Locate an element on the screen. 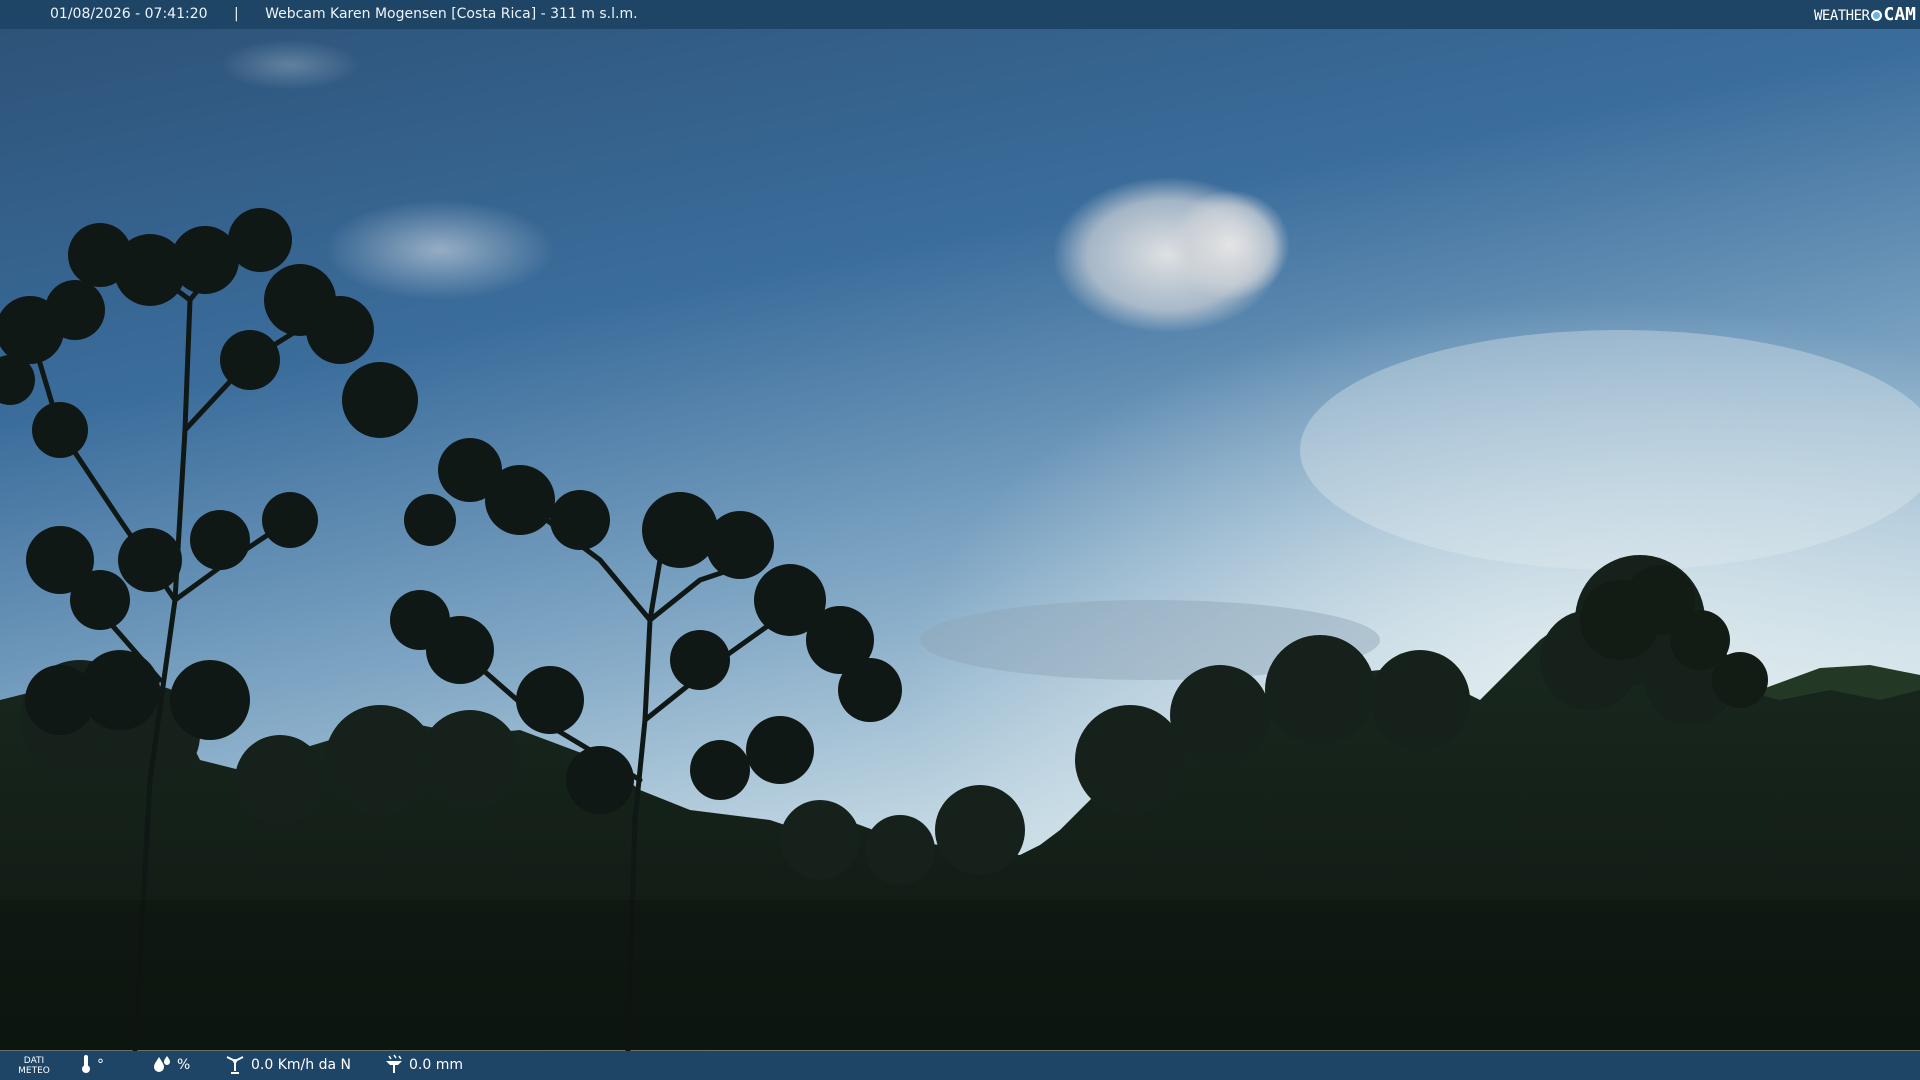 This screenshot has height=1080, width=1920. rain-reading: 0.0 mm is located at coordinates (423, 1065).